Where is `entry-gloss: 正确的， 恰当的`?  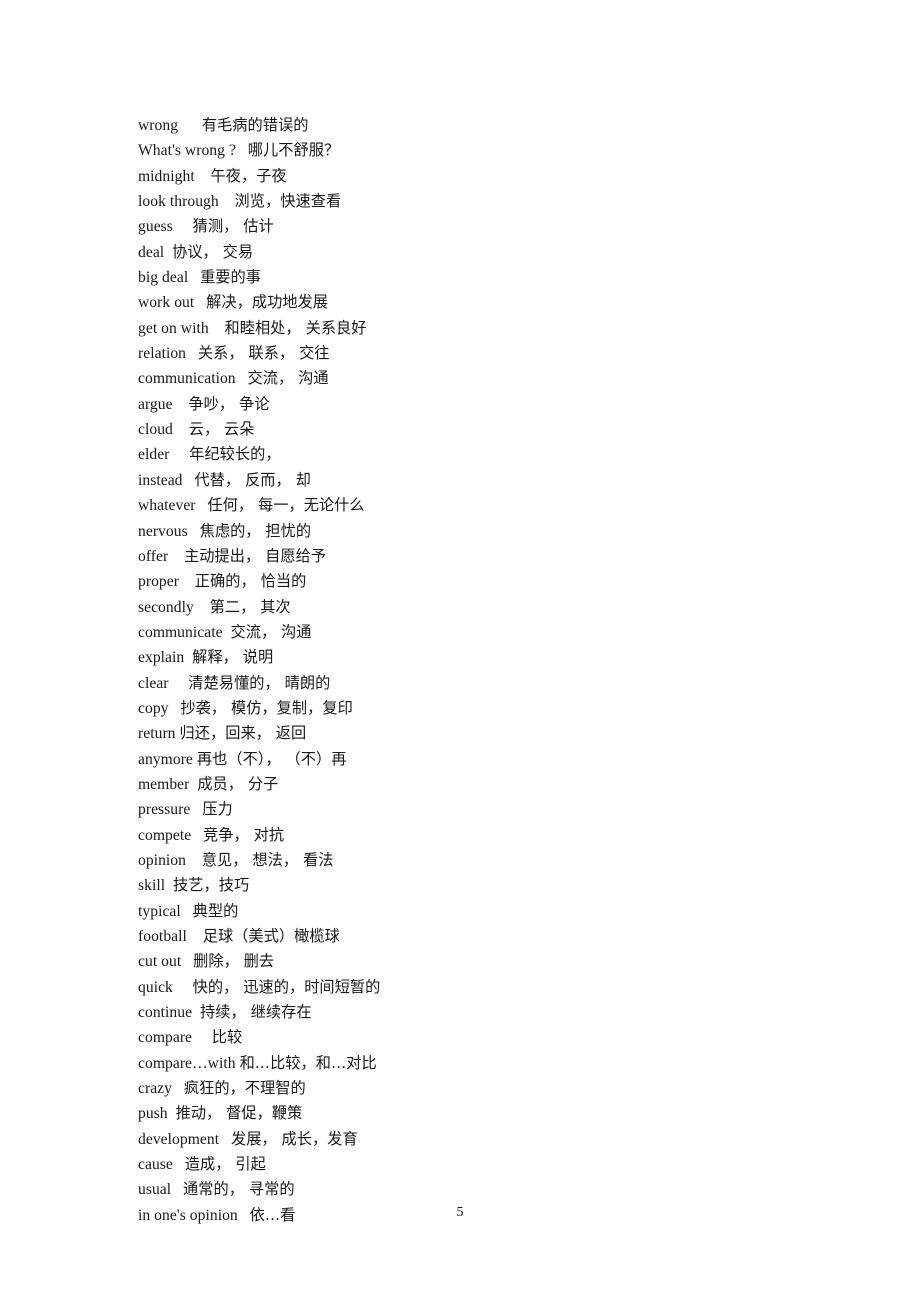
entry-gloss: 正确的， 恰当的 is located at coordinates (250, 581).